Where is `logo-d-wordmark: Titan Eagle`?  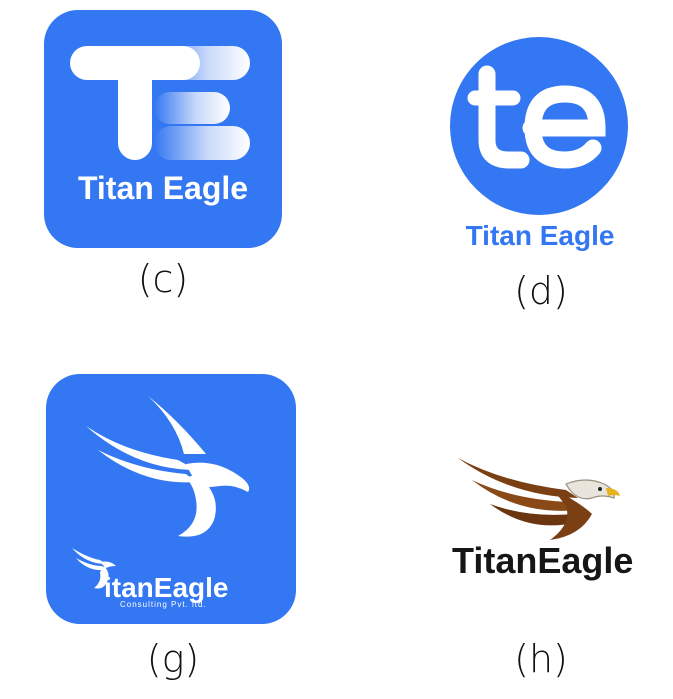 logo-d-wordmark: Titan Eagle is located at coordinates (540, 235).